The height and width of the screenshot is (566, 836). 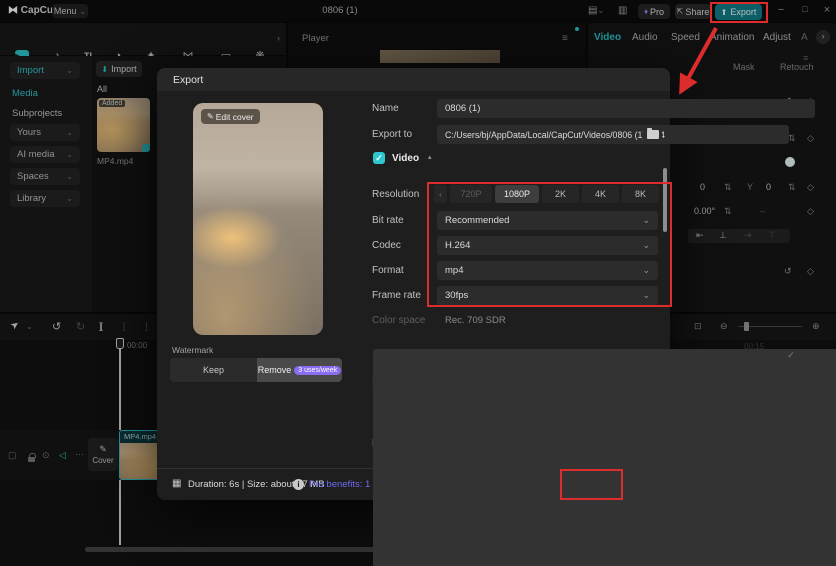 I want to click on sidebar-item-ai-media: AI media ⌄, so click(x=45, y=154).